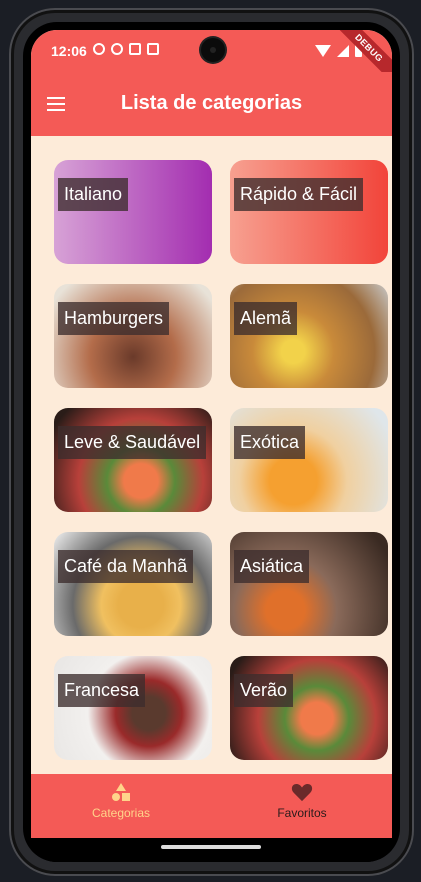 Image resolution: width=421 pixels, height=882 pixels. Describe the element at coordinates (135, 49) in the screenshot. I see `app-icon` at that location.